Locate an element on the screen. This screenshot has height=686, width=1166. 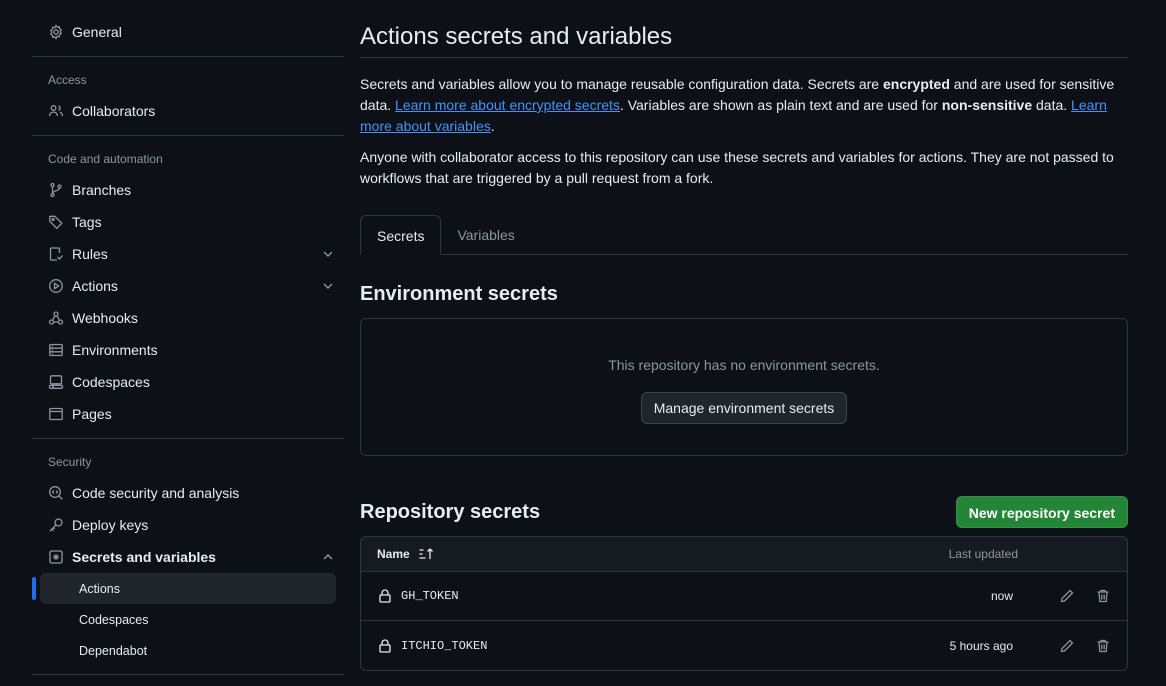
sidebar-subitem-actions: Actions is located at coordinates (184, 588).